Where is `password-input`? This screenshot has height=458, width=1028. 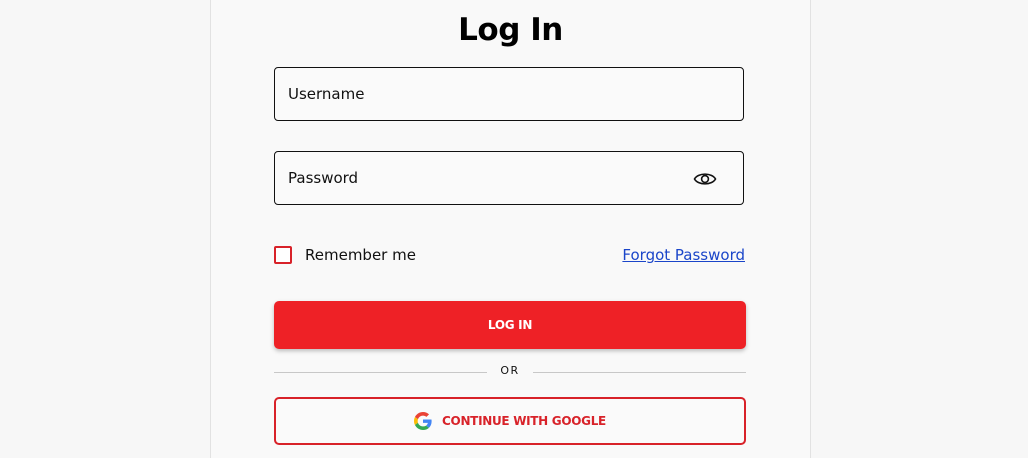
password-input is located at coordinates (488, 178).